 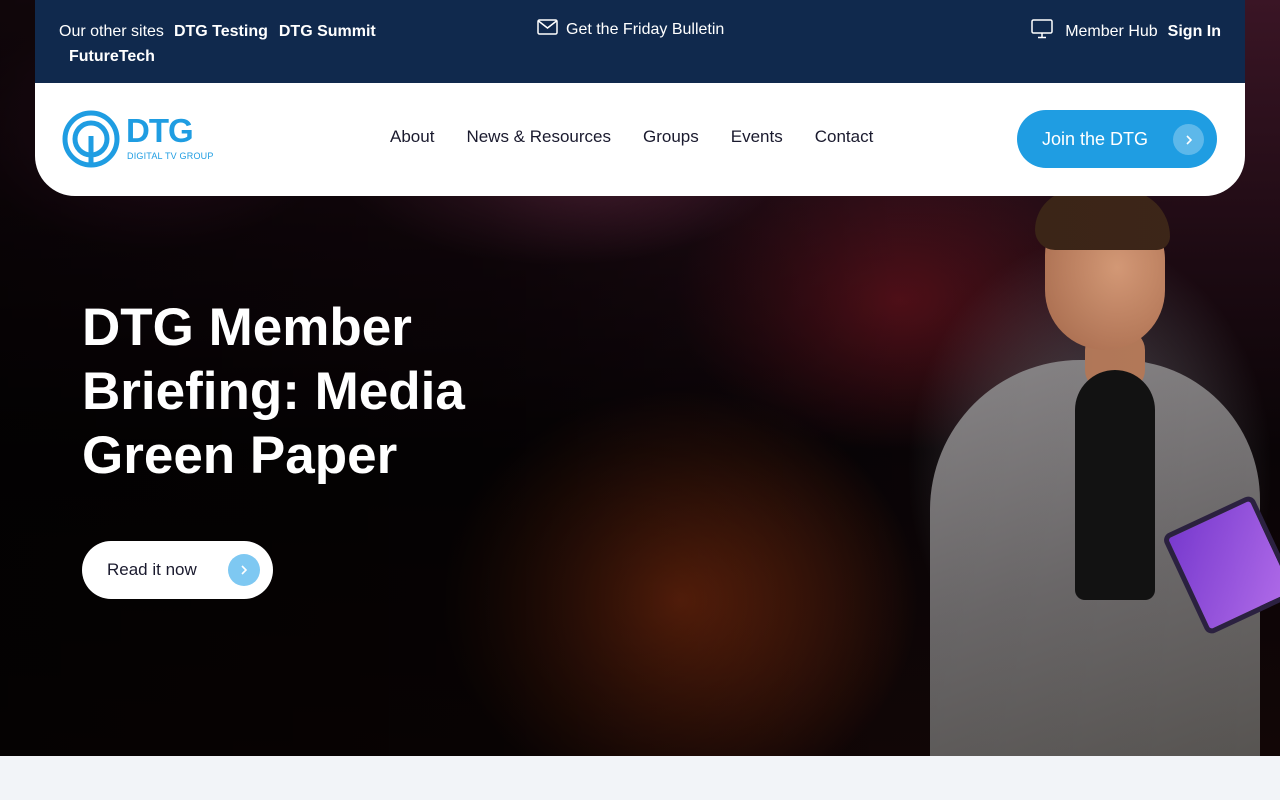 What do you see at coordinates (160, 130) in the screenshot?
I see `logo-text: DTG` at bounding box center [160, 130].